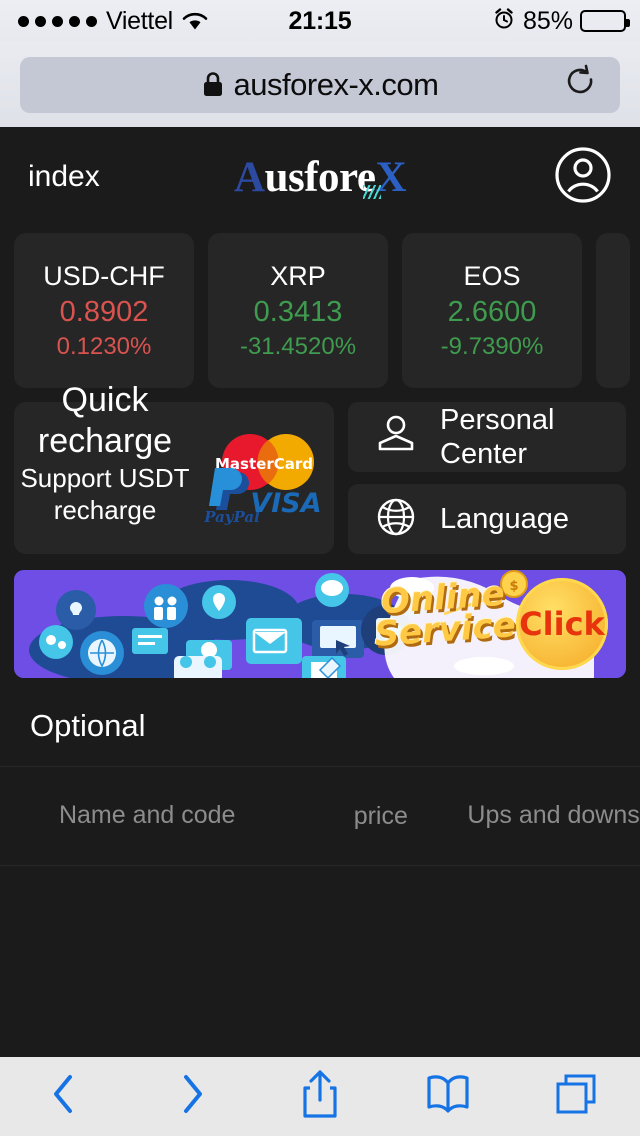 The image size is (640, 1136). Describe the element at coordinates (444, 614) in the screenshot. I see `banner-title: Online Service` at that location.